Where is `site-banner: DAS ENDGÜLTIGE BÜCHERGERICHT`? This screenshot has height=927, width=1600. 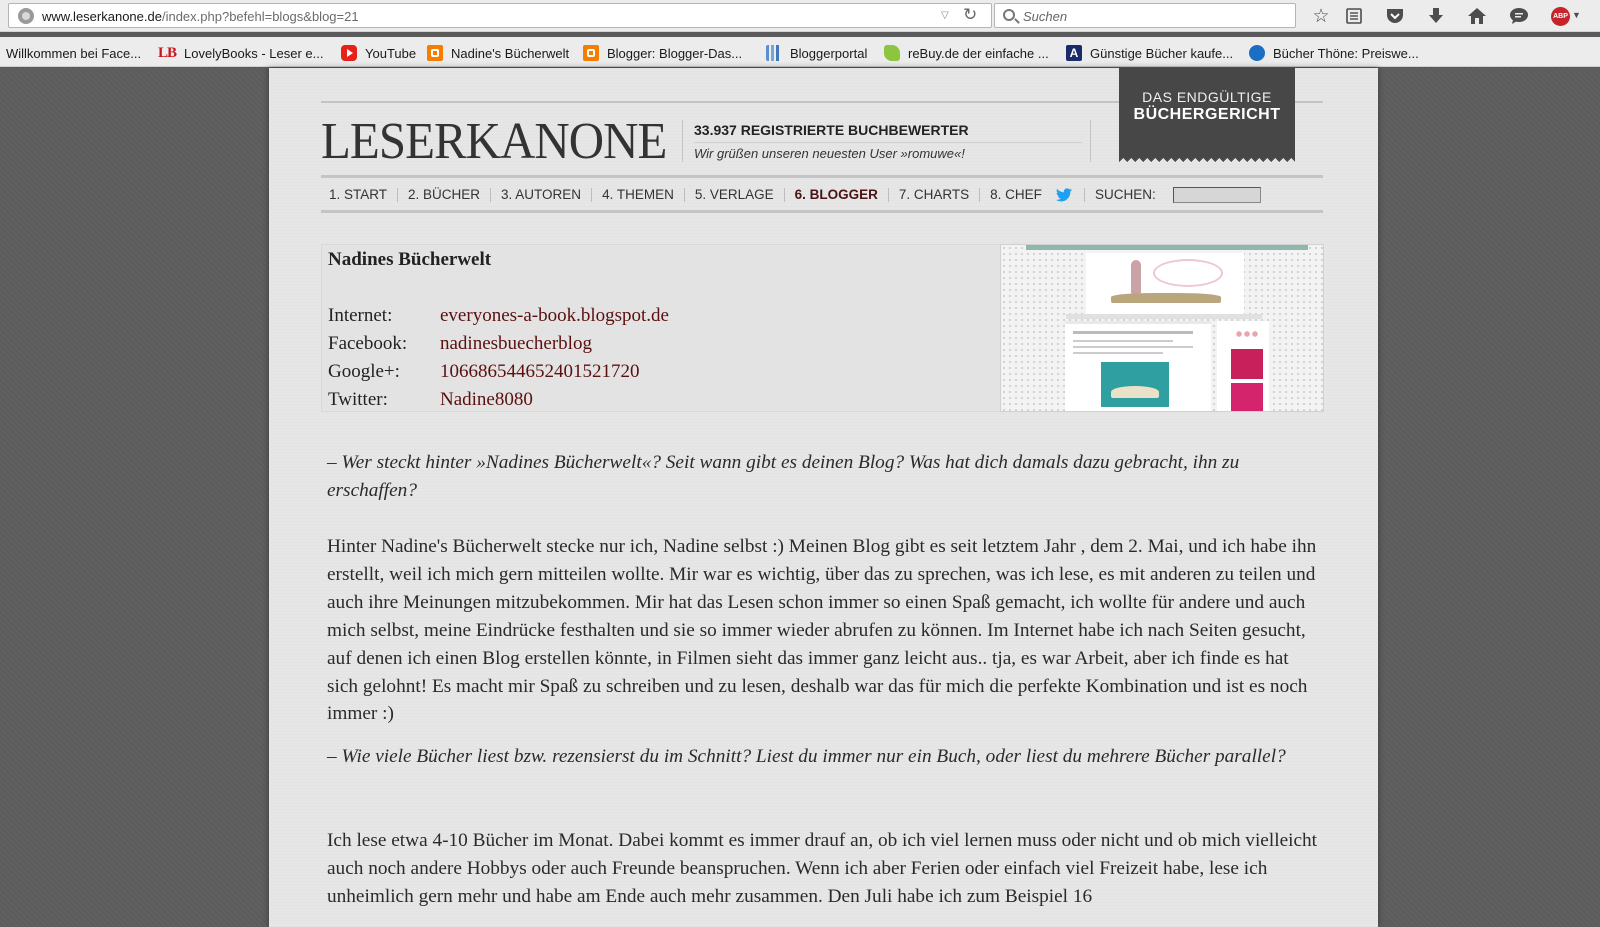 site-banner: DAS ENDGÜLTIGE BÜCHERGERICHT is located at coordinates (1207, 116).